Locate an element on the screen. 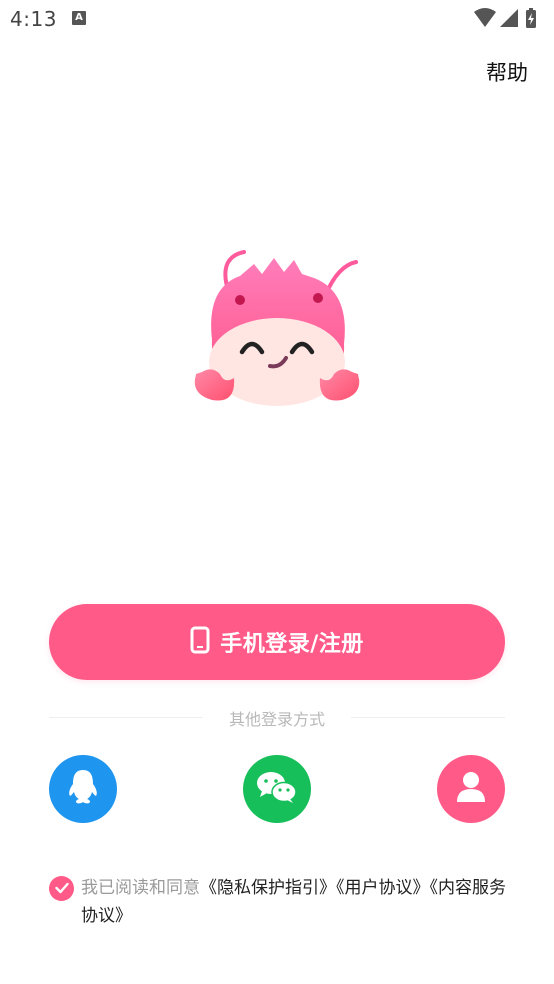 This screenshot has width=554, height=984. signal-icon is located at coordinates (509, 18).